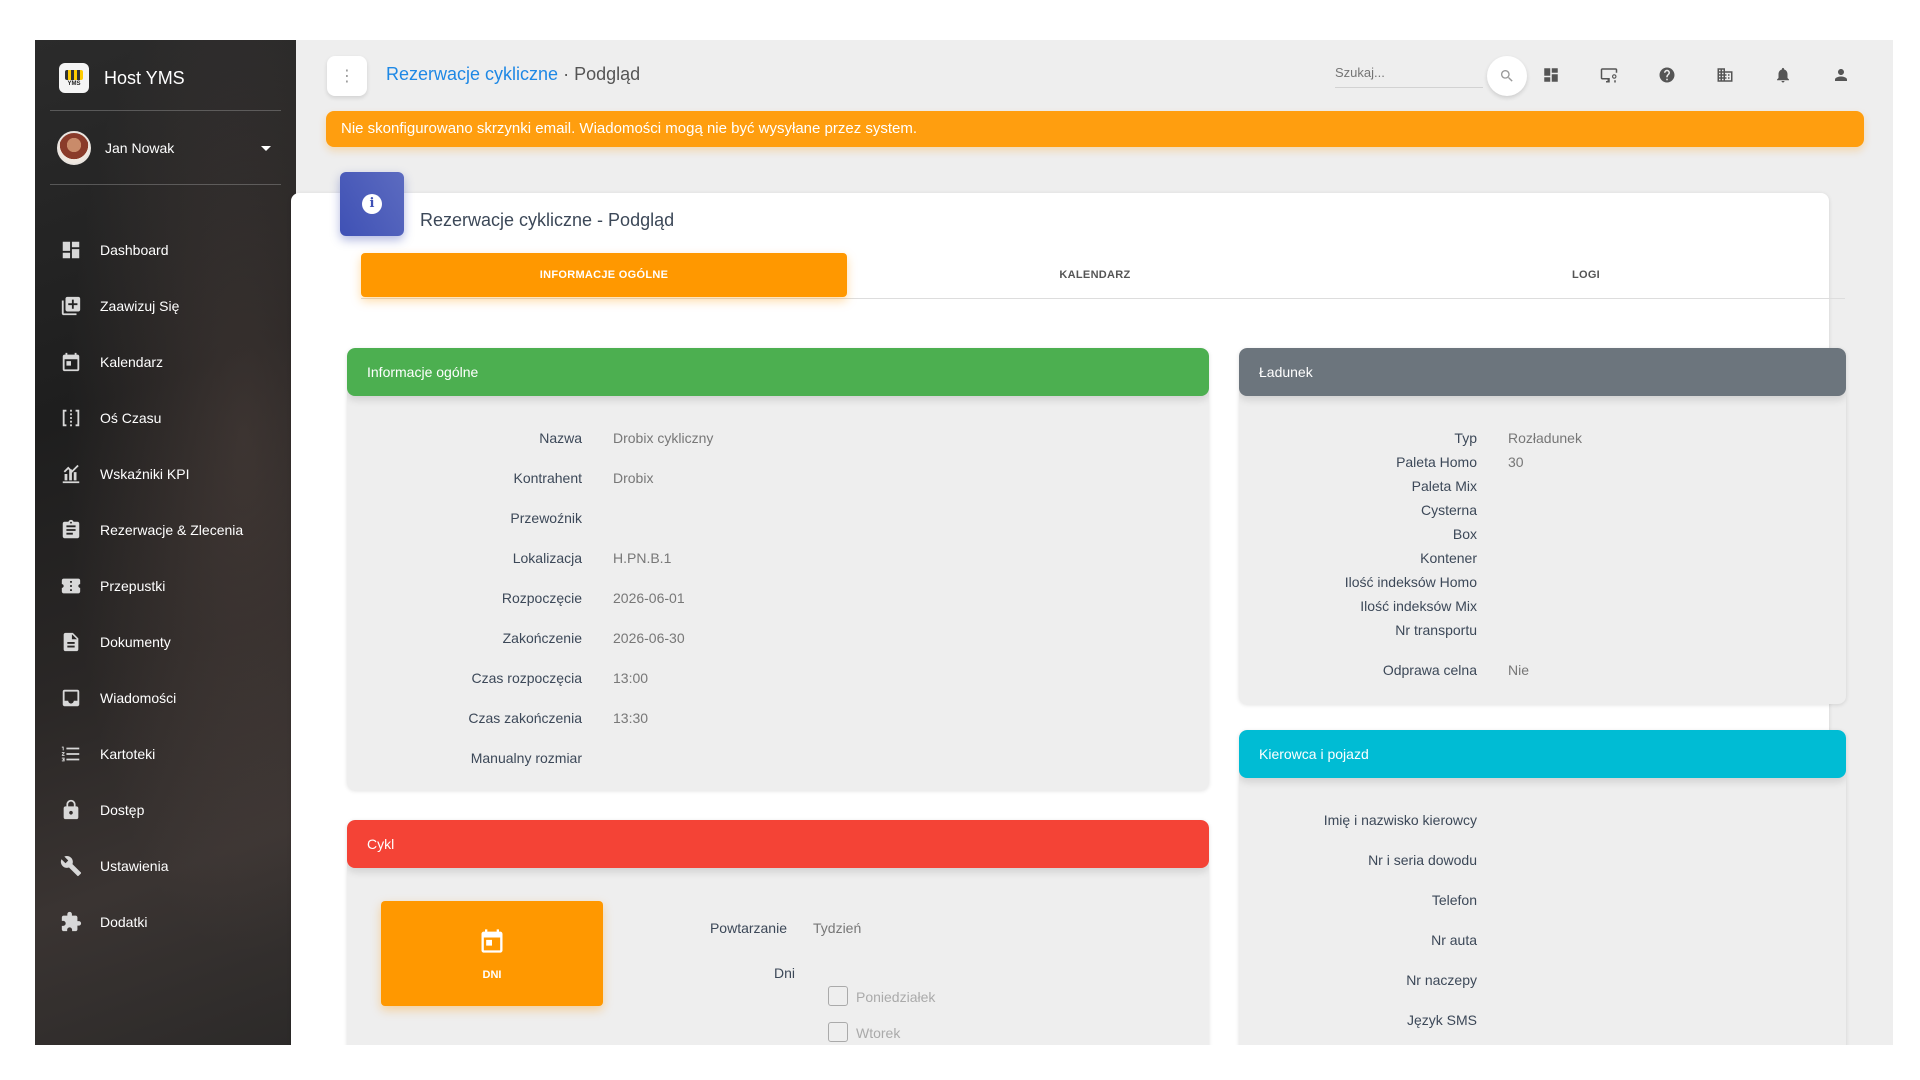 Image resolution: width=1920 pixels, height=1080 pixels. Describe the element at coordinates (1542, 754) in the screenshot. I see `panel-header: Kierowca i pojazd` at that location.